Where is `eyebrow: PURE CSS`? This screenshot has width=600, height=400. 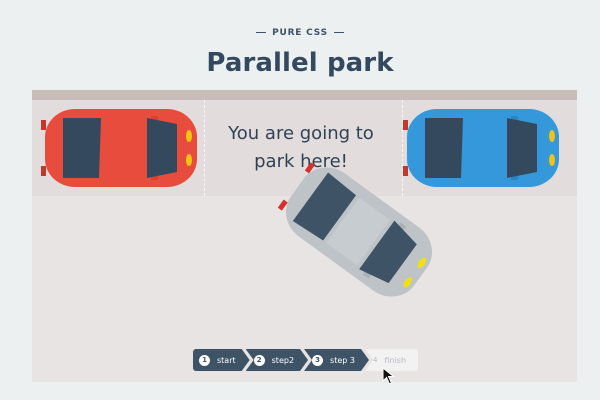
eyebrow: PURE CSS is located at coordinates (300, 33).